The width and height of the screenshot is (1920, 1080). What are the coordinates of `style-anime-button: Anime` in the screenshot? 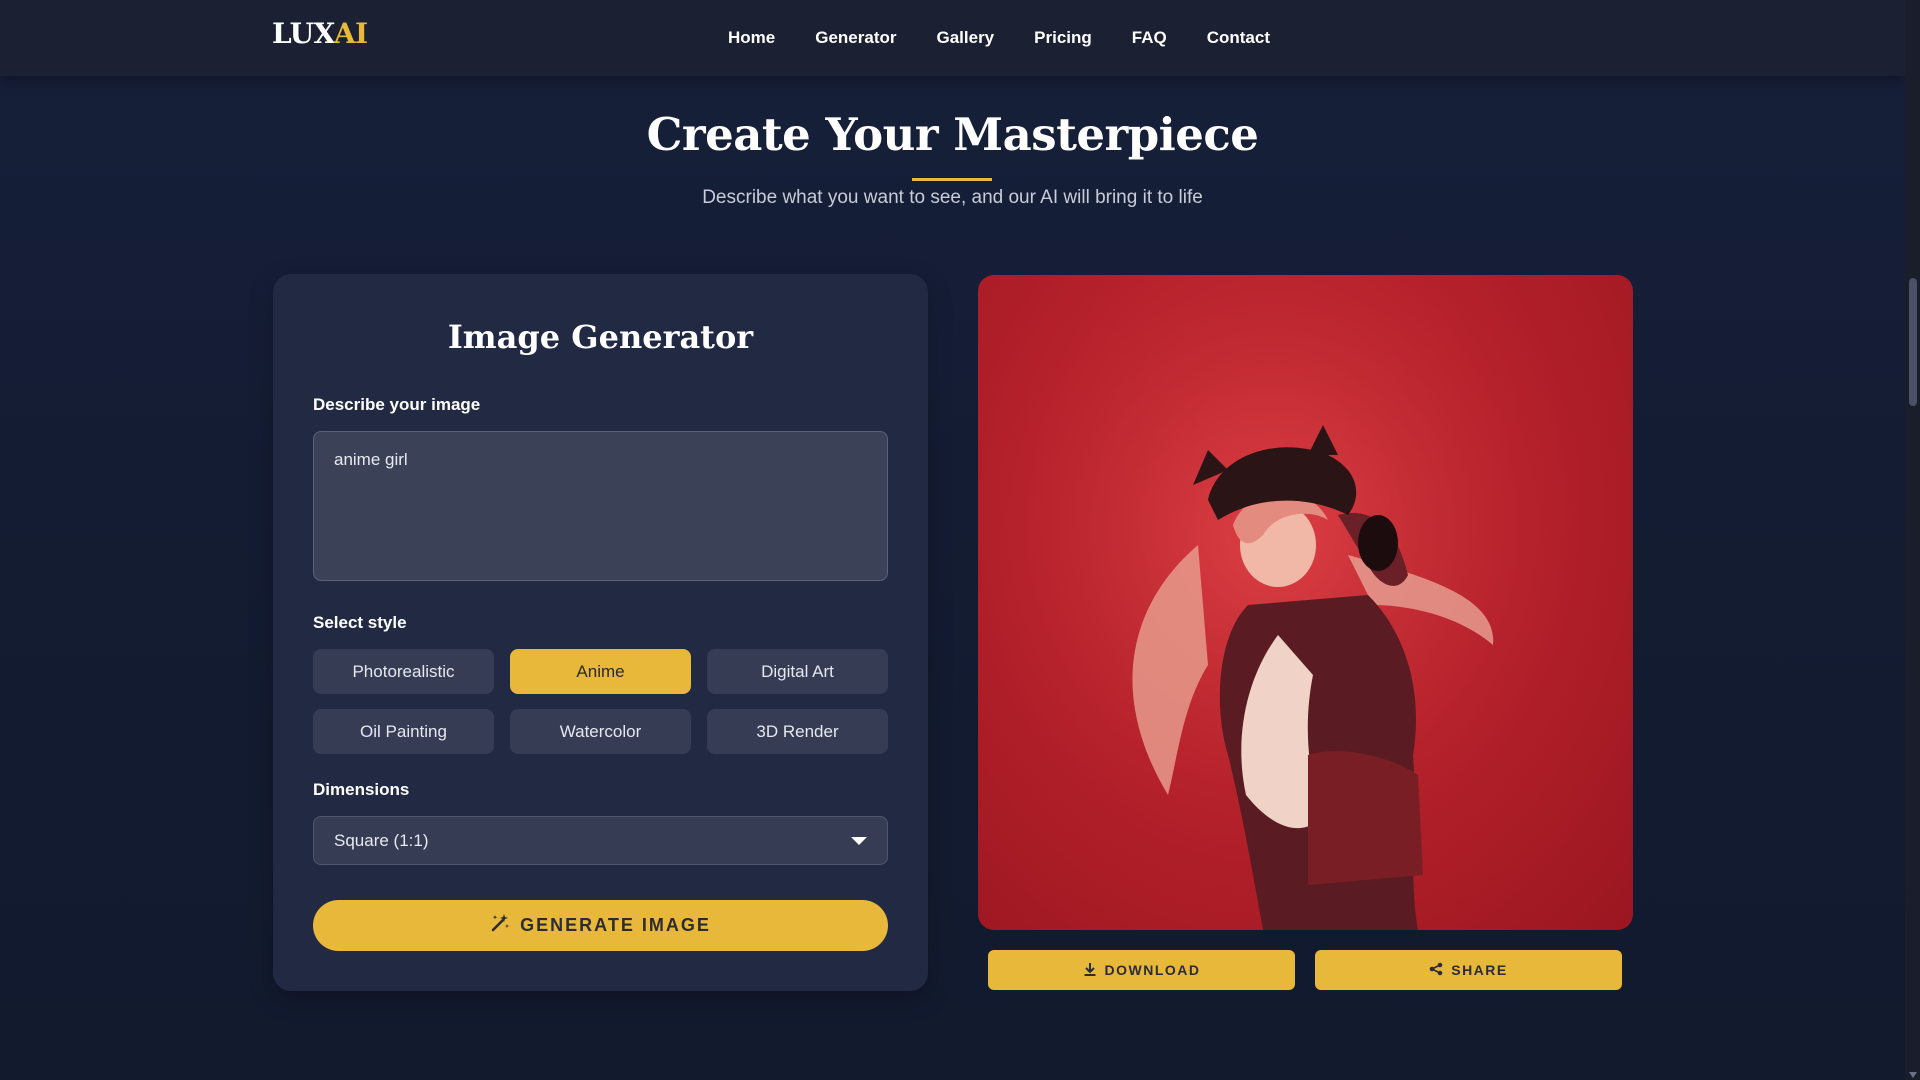 It's located at (600, 671).